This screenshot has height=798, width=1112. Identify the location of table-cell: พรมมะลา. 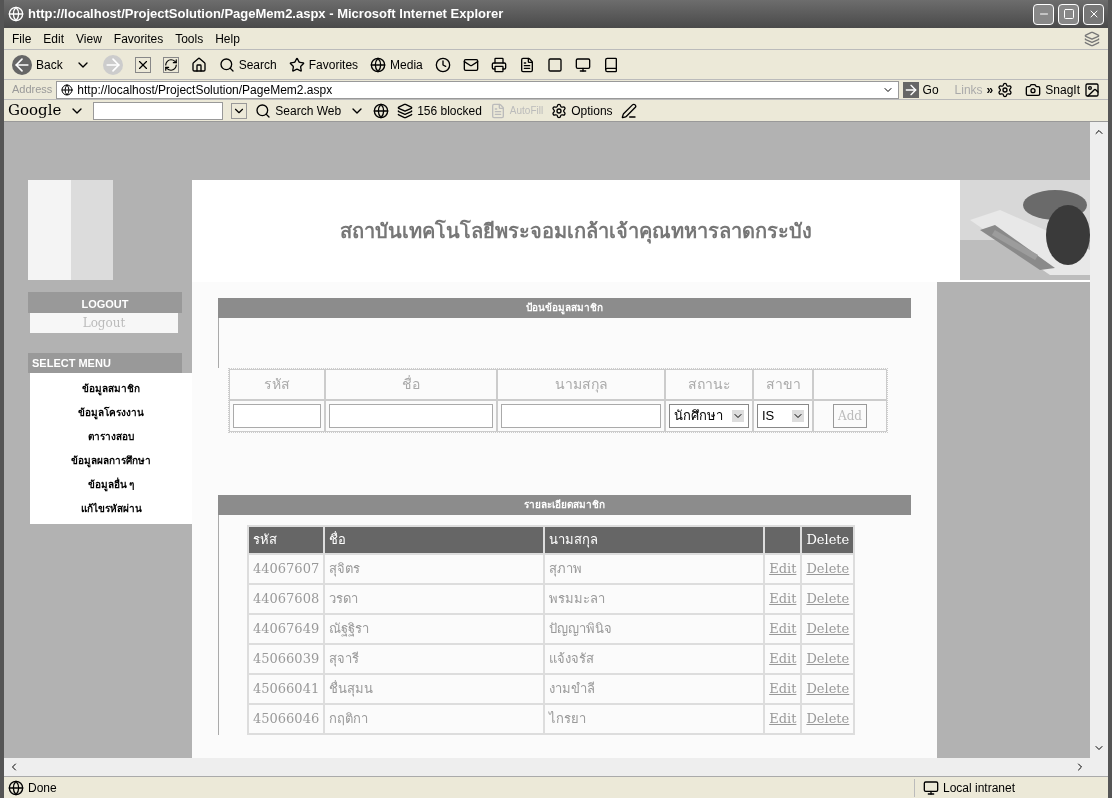
(654, 599).